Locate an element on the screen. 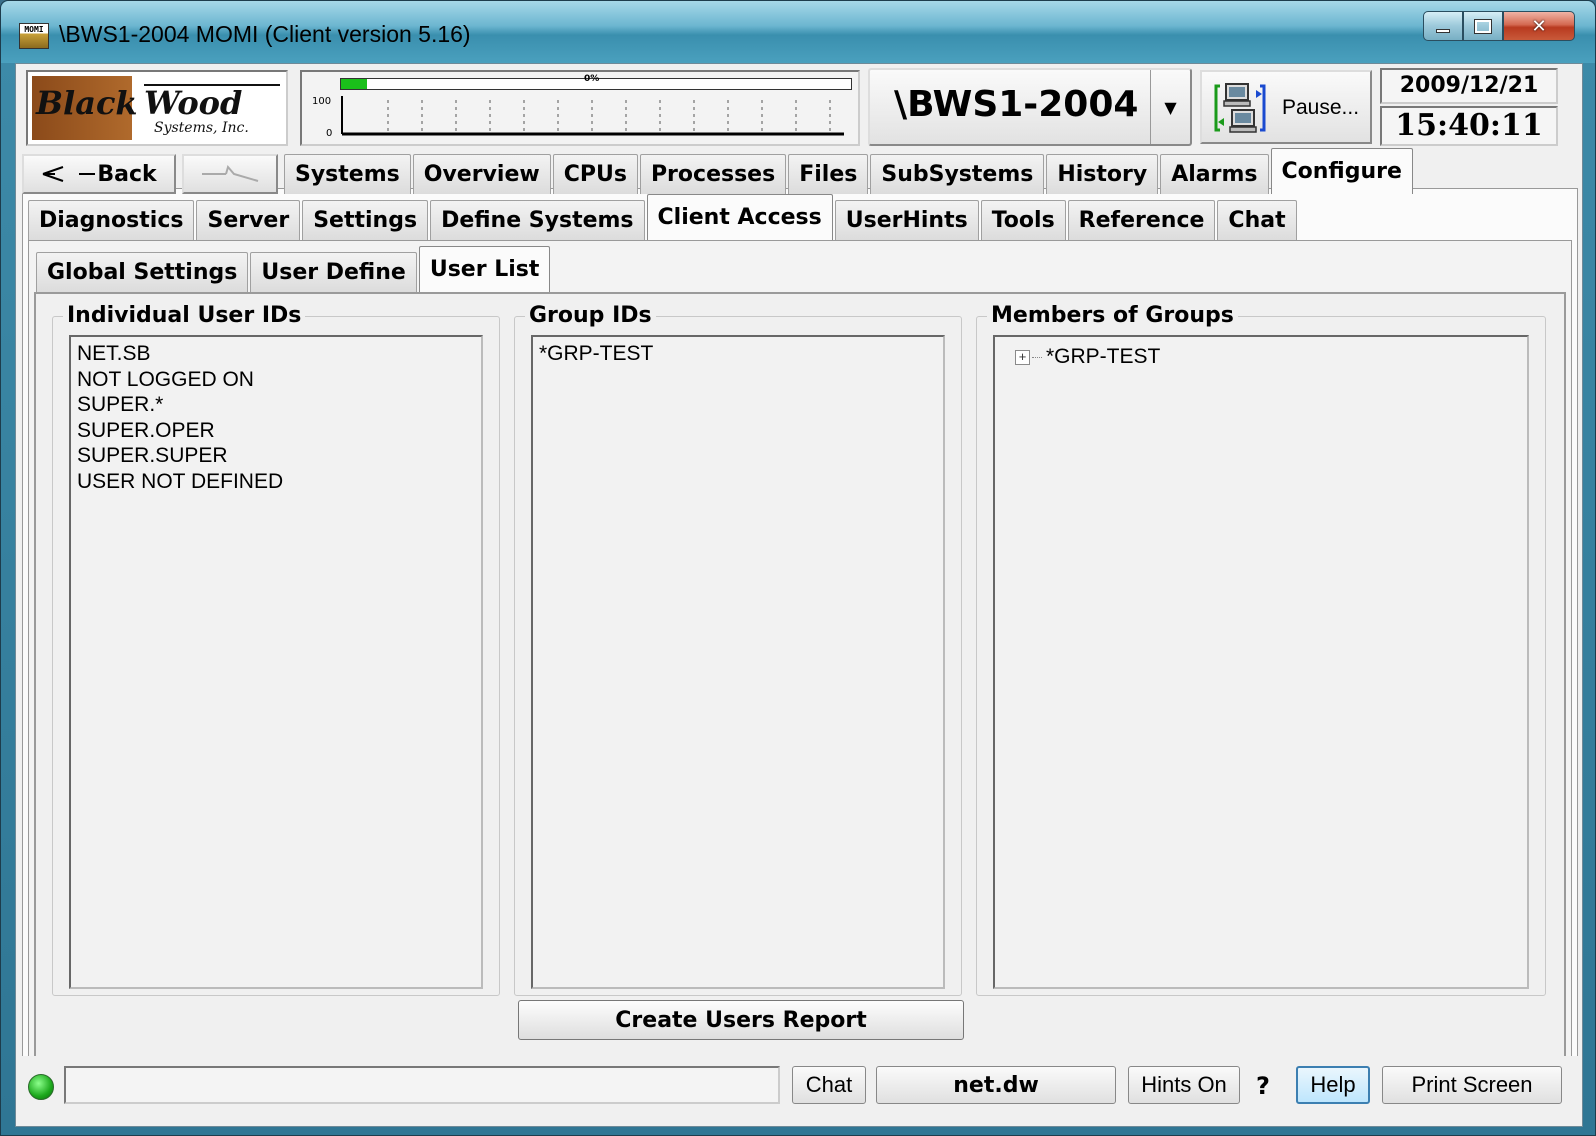 The height and width of the screenshot is (1136, 1596). status-message is located at coordinates (422, 1085).